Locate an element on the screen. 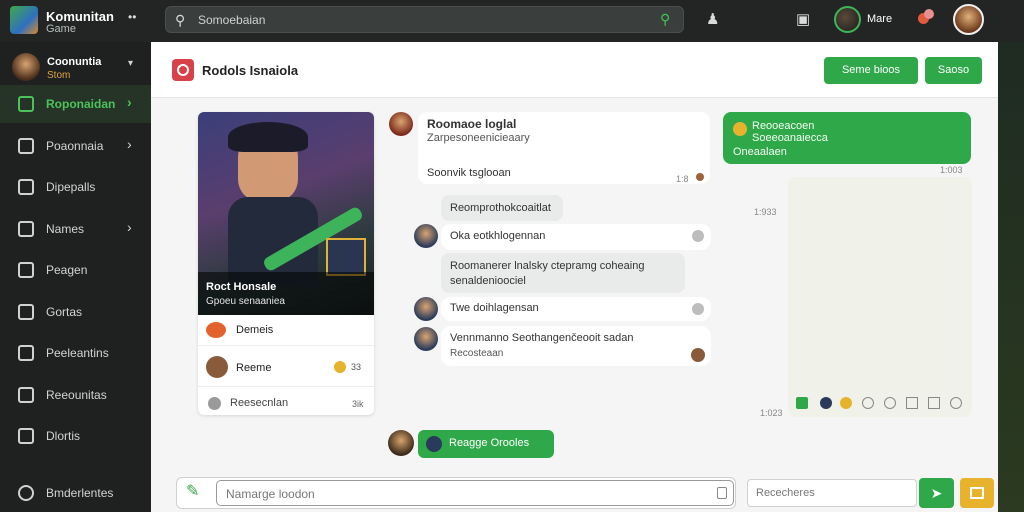 The image size is (1024, 512). chat-window-icon: ▣ is located at coordinates (803, 19).